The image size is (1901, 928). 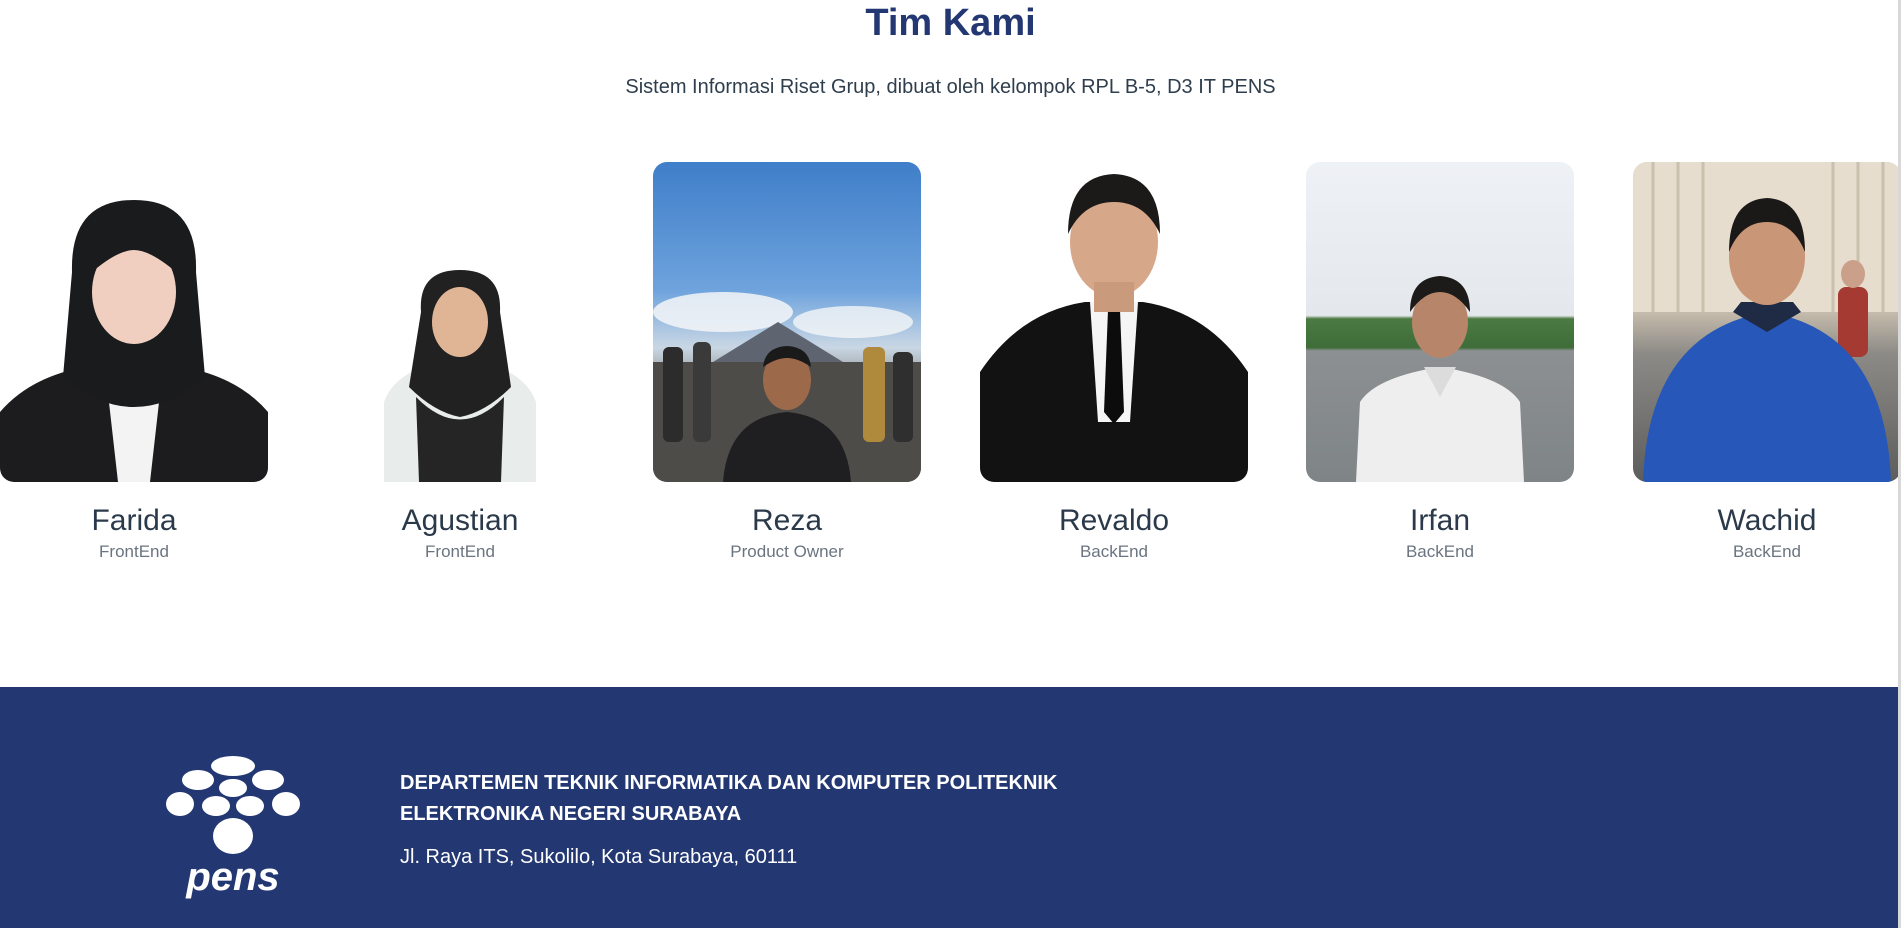 I want to click on team-member-card: Wachid BackEnd, so click(x=1767, y=362).